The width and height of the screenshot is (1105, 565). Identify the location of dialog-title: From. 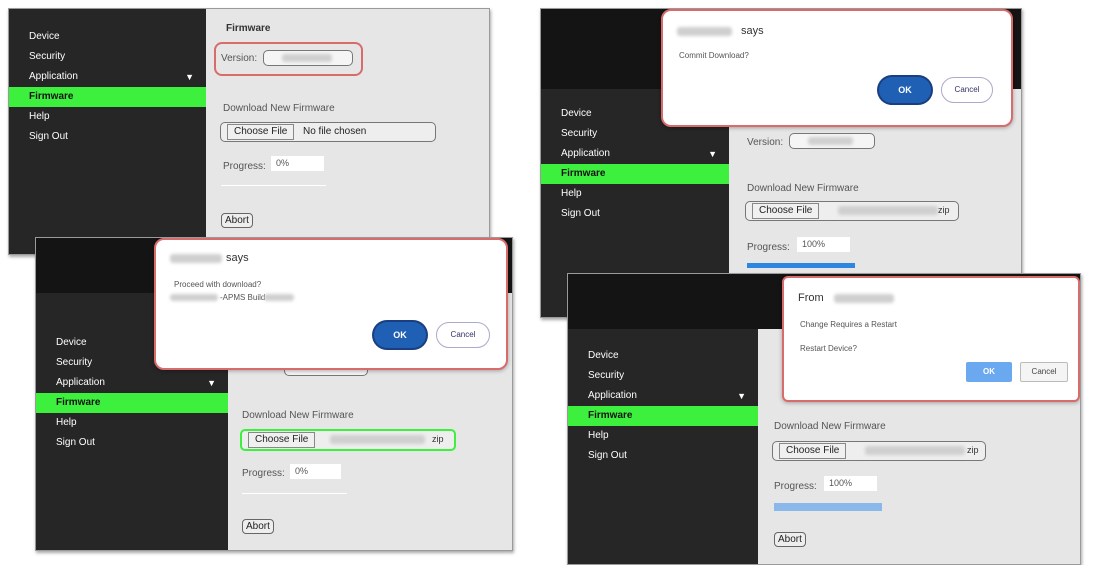
(811, 298).